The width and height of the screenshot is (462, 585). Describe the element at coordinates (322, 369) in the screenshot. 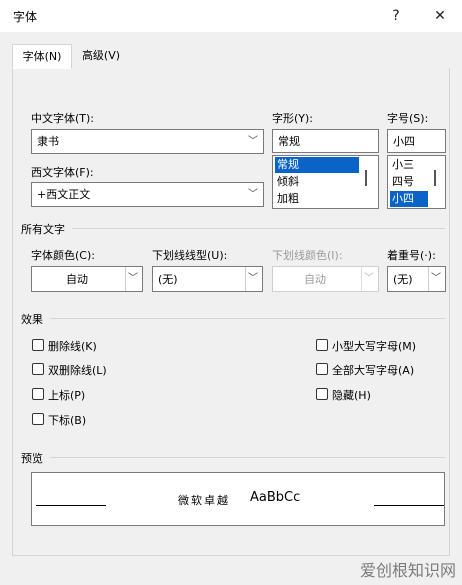

I see `all-caps-checkbox` at that location.